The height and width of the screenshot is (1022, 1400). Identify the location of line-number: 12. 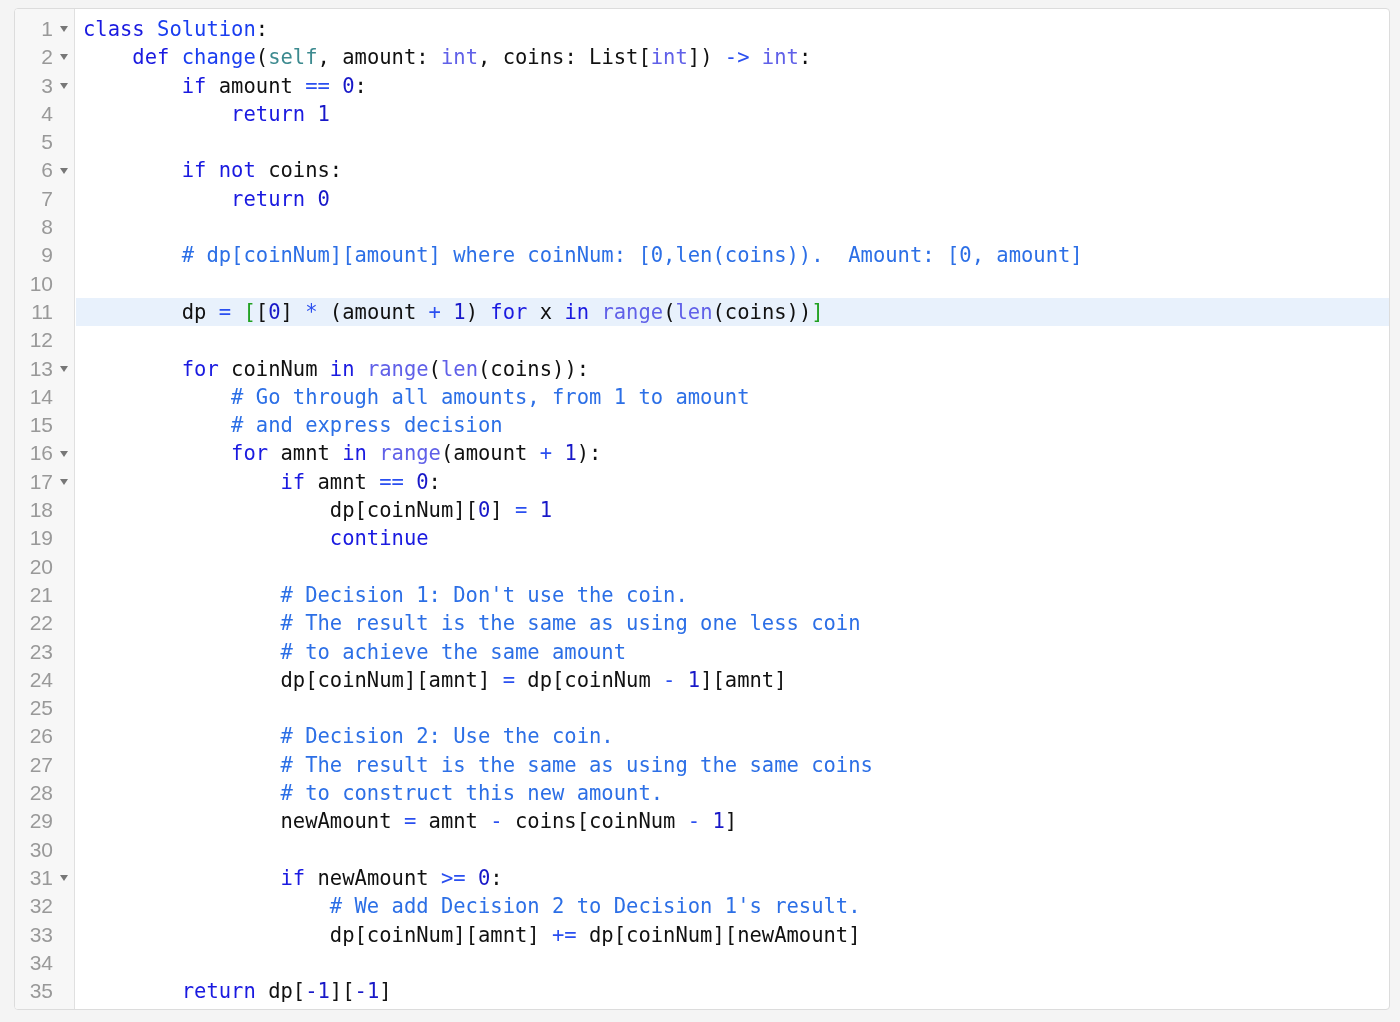
(40, 340).